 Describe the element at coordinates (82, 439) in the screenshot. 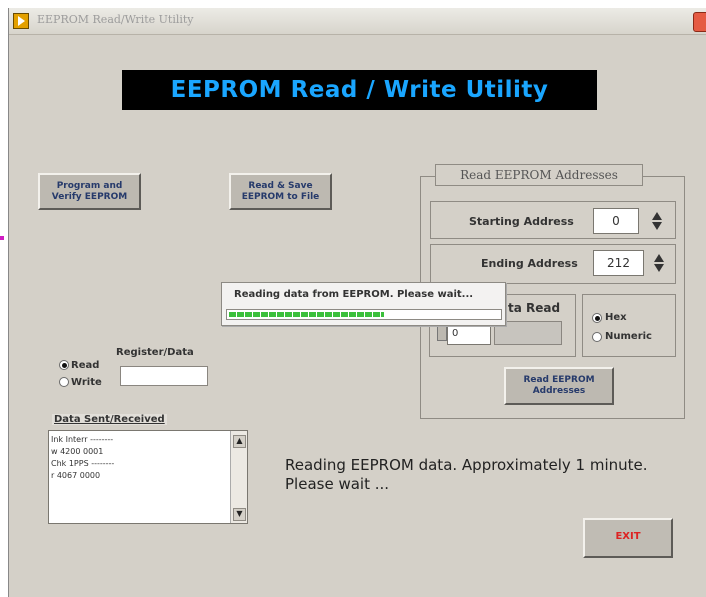

I see `log-line: Ink Interr --------` at that location.